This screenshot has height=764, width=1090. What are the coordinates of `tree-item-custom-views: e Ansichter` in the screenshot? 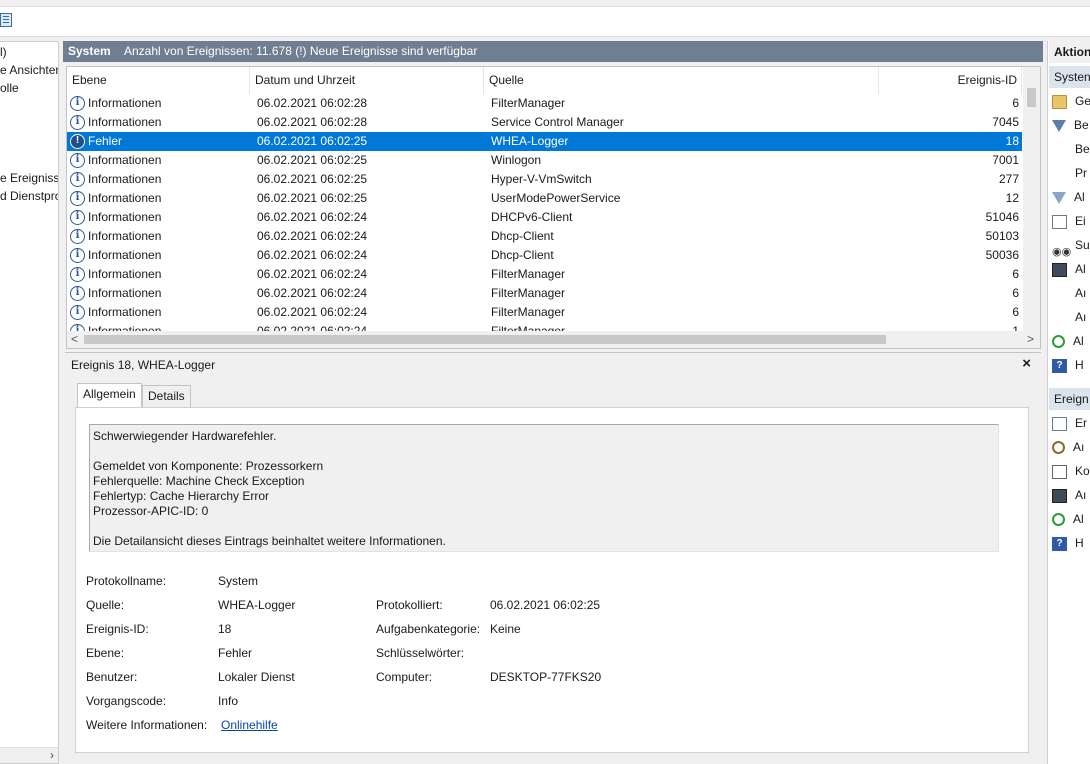 It's located at (29, 70).